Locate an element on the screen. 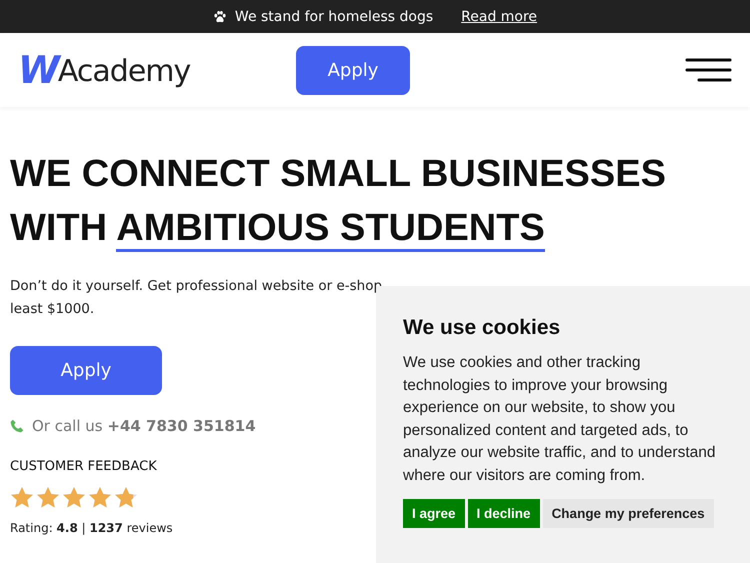 Image resolution: width=750 pixels, height=563 pixels. description-text: least $1000. is located at coordinates (53, 309).